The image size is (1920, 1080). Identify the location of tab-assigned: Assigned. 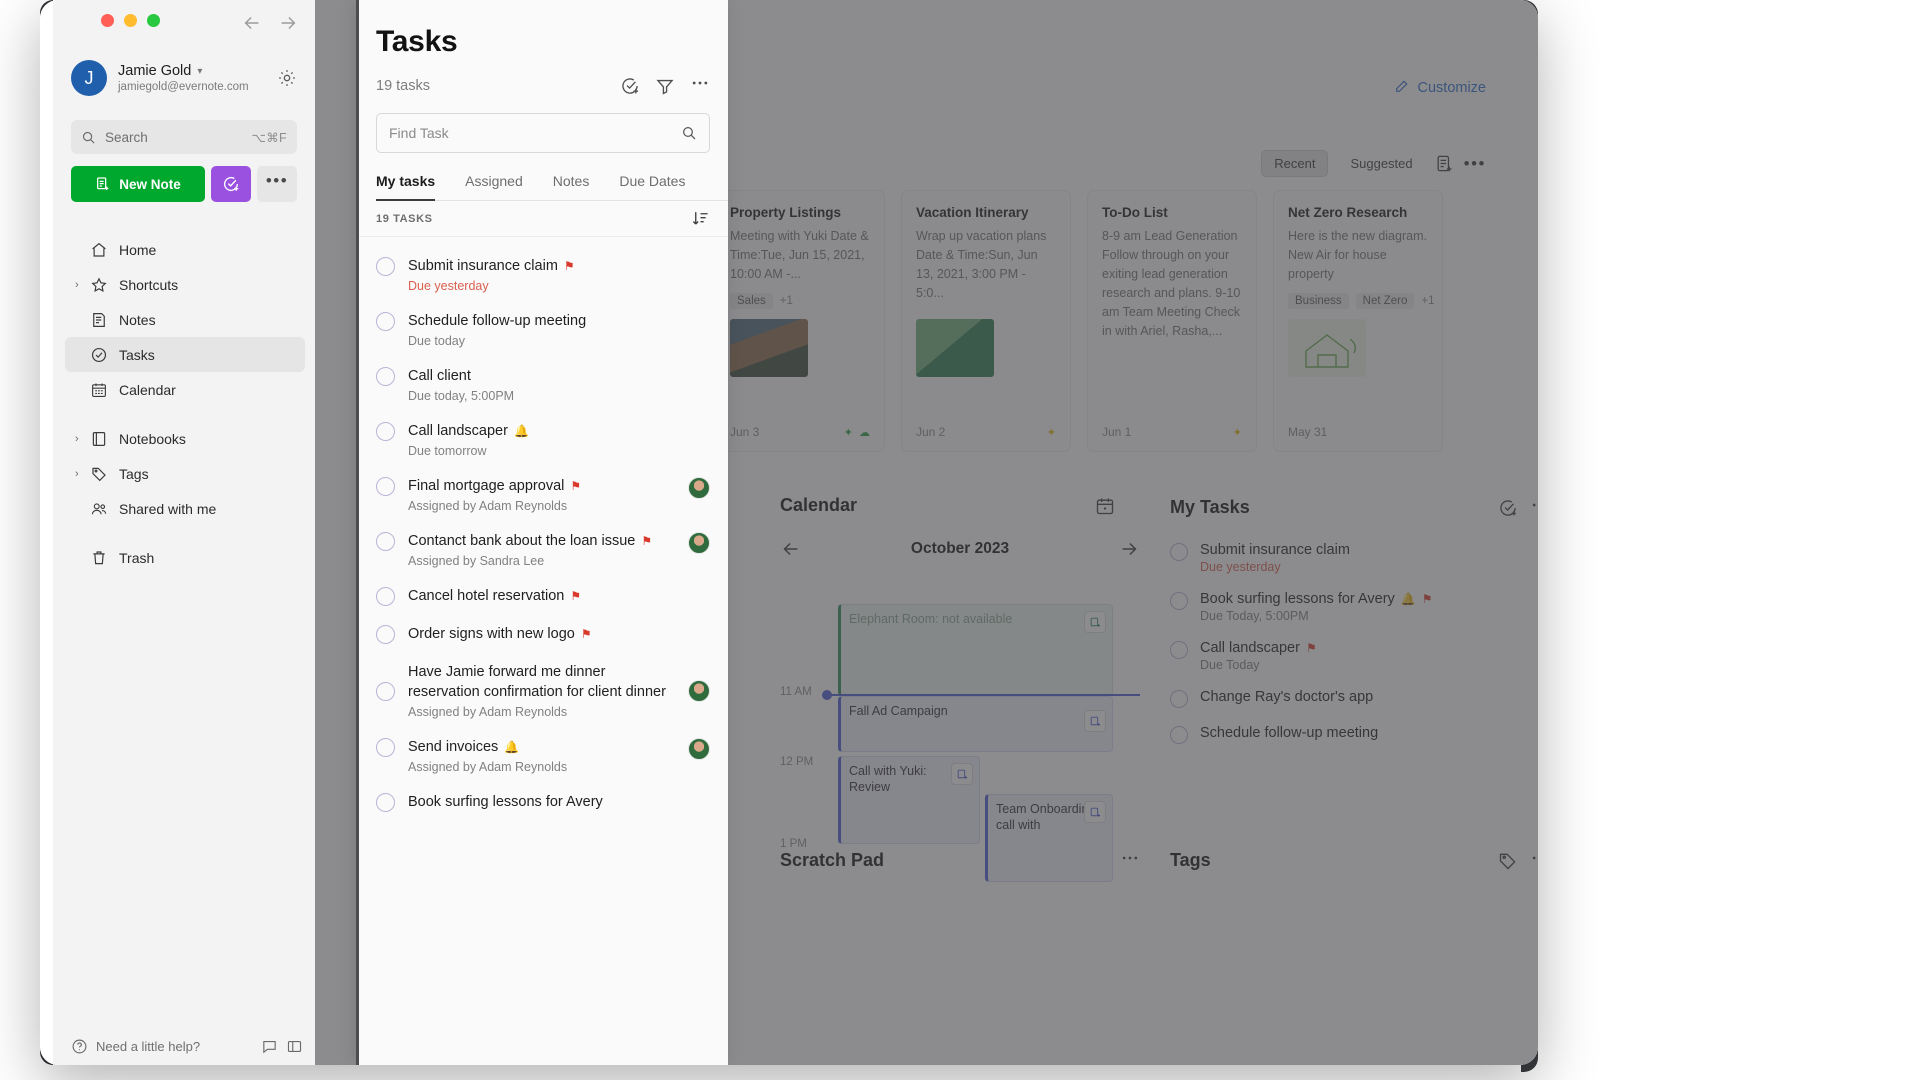
(494, 186).